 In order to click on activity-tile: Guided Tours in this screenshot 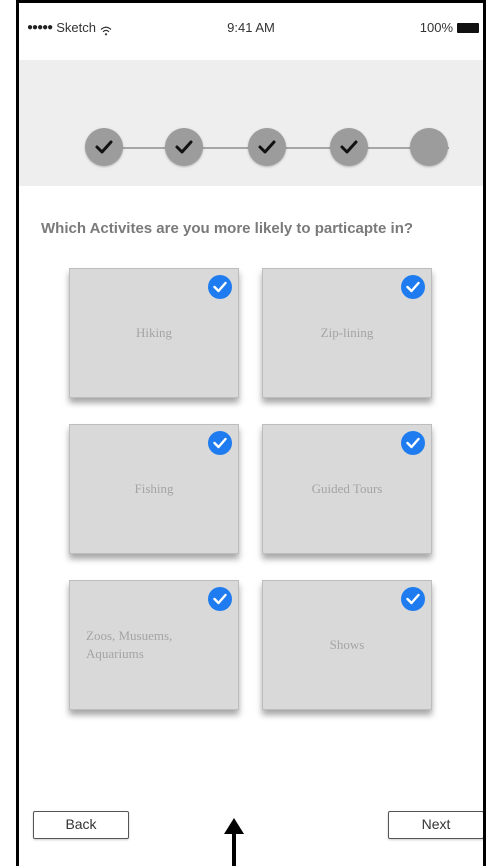, I will do `click(347, 489)`.